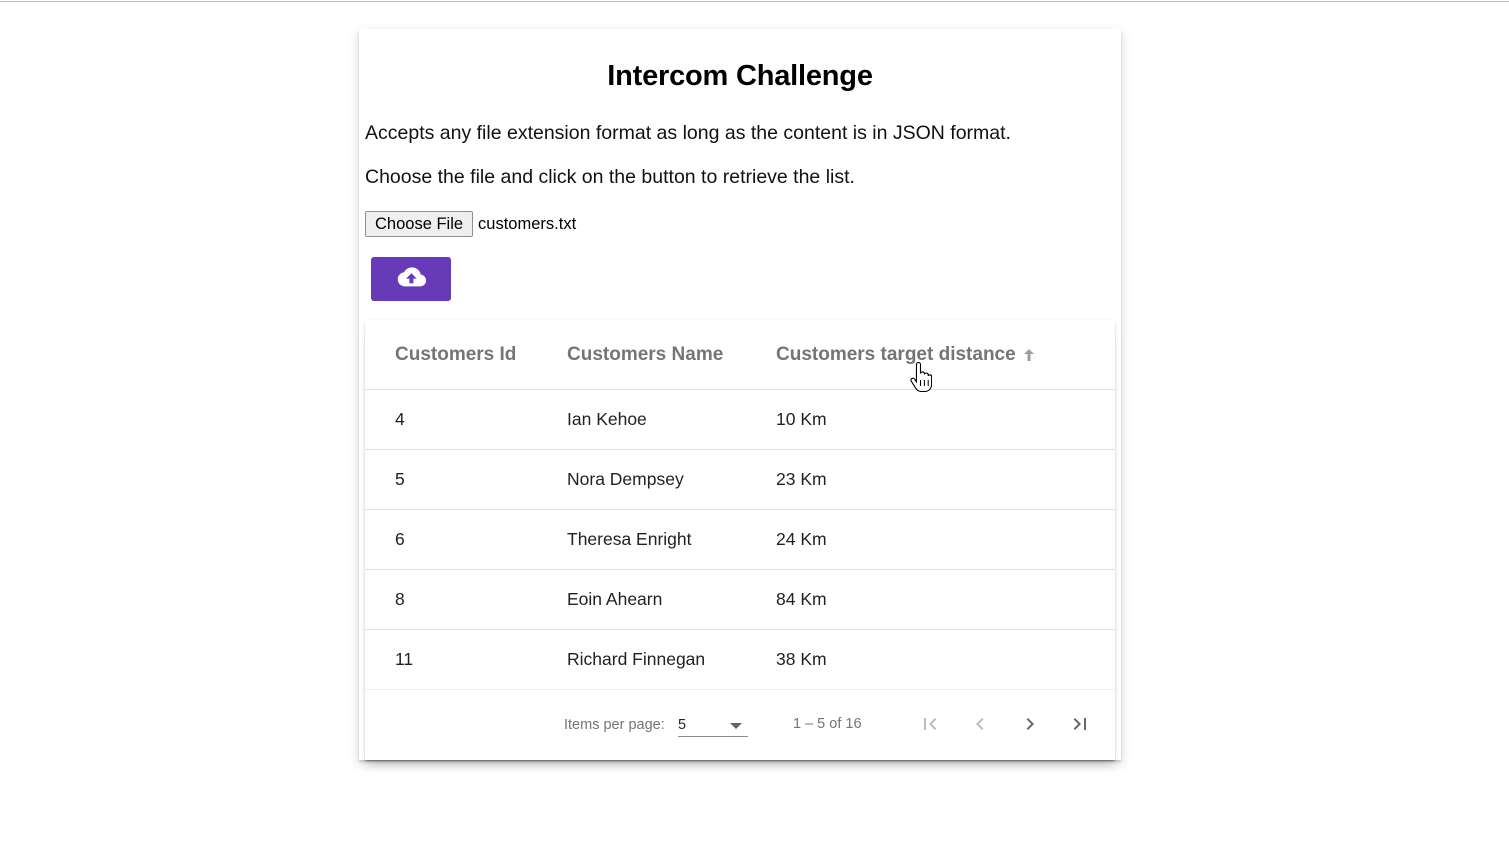  What do you see at coordinates (607, 419) in the screenshot?
I see `cell-name: Ian Kehoe` at bounding box center [607, 419].